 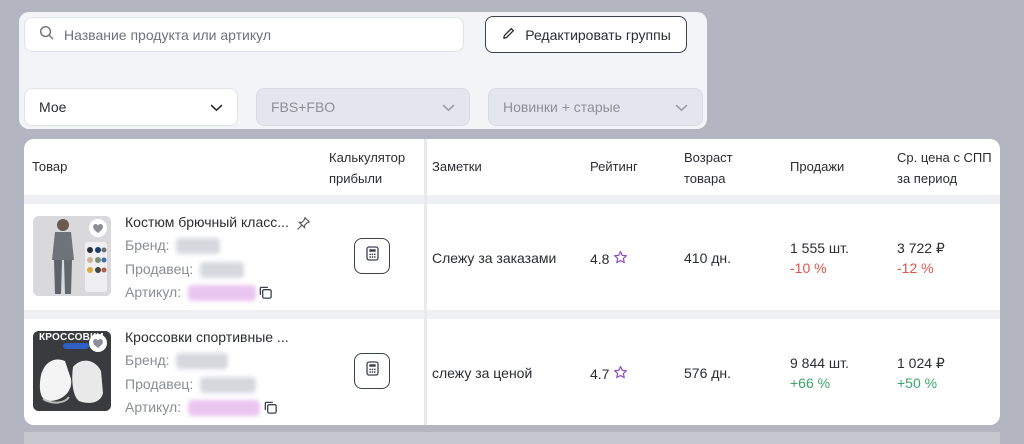 What do you see at coordinates (921, 248) in the screenshot?
I see `avg-price-value: 3 722 ₽` at bounding box center [921, 248].